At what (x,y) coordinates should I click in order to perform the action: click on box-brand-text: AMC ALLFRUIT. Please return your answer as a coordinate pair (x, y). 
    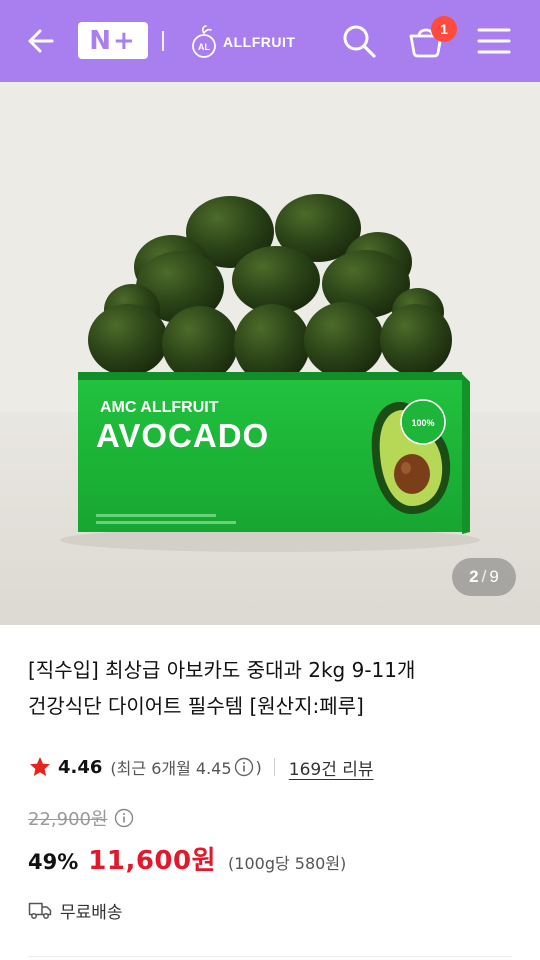
    Looking at the image, I should click on (159, 407).